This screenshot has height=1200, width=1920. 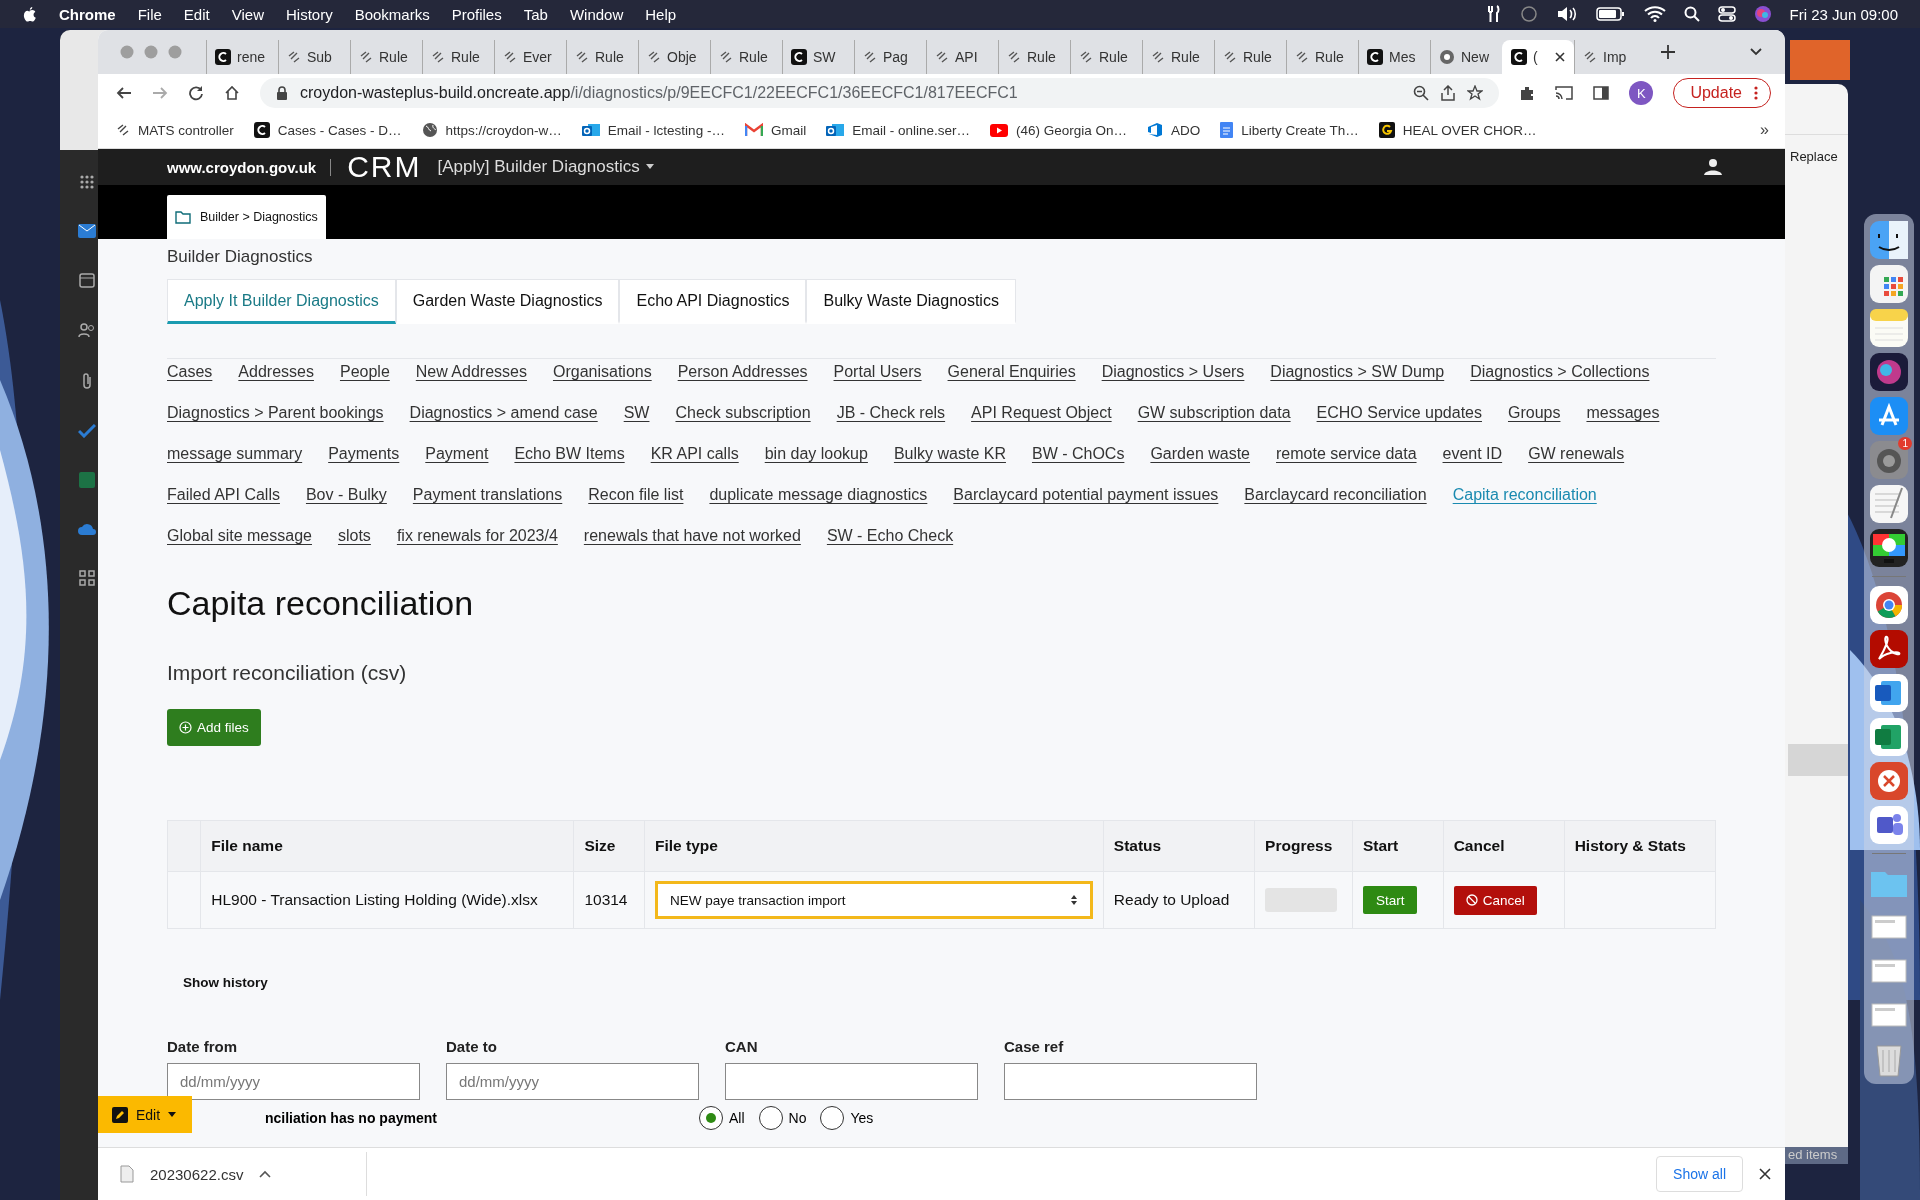 What do you see at coordinates (832, 1118) in the screenshot?
I see `radio-button` at bounding box center [832, 1118].